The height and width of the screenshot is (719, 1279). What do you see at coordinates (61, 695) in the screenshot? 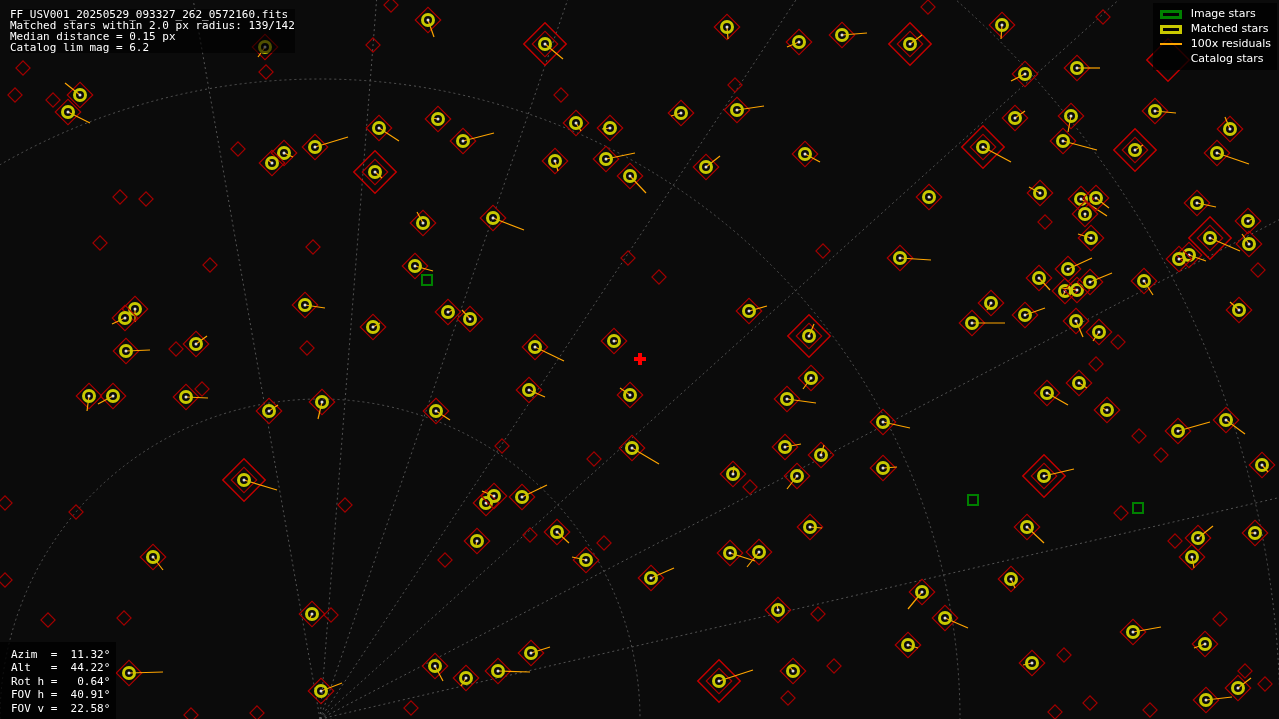
I see `pointing-text: FOV h = 40.91°` at bounding box center [61, 695].